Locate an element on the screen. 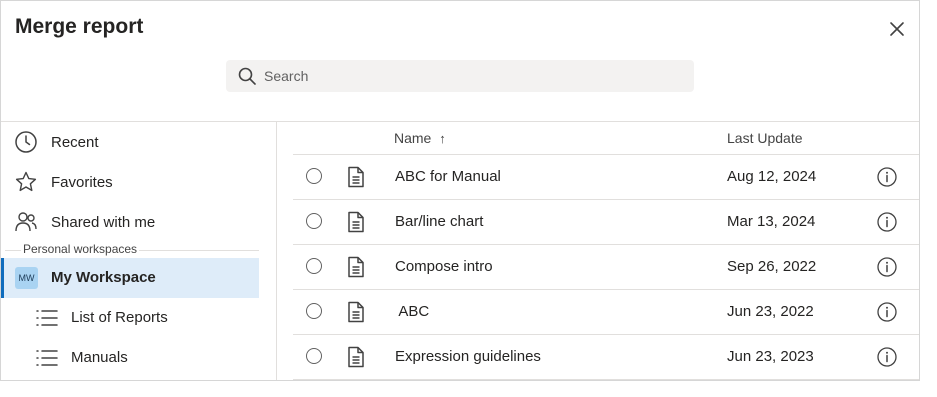 The height and width of the screenshot is (397, 937). table-row: Bar/line chart Mar 13, 2024 is located at coordinates (606, 222).